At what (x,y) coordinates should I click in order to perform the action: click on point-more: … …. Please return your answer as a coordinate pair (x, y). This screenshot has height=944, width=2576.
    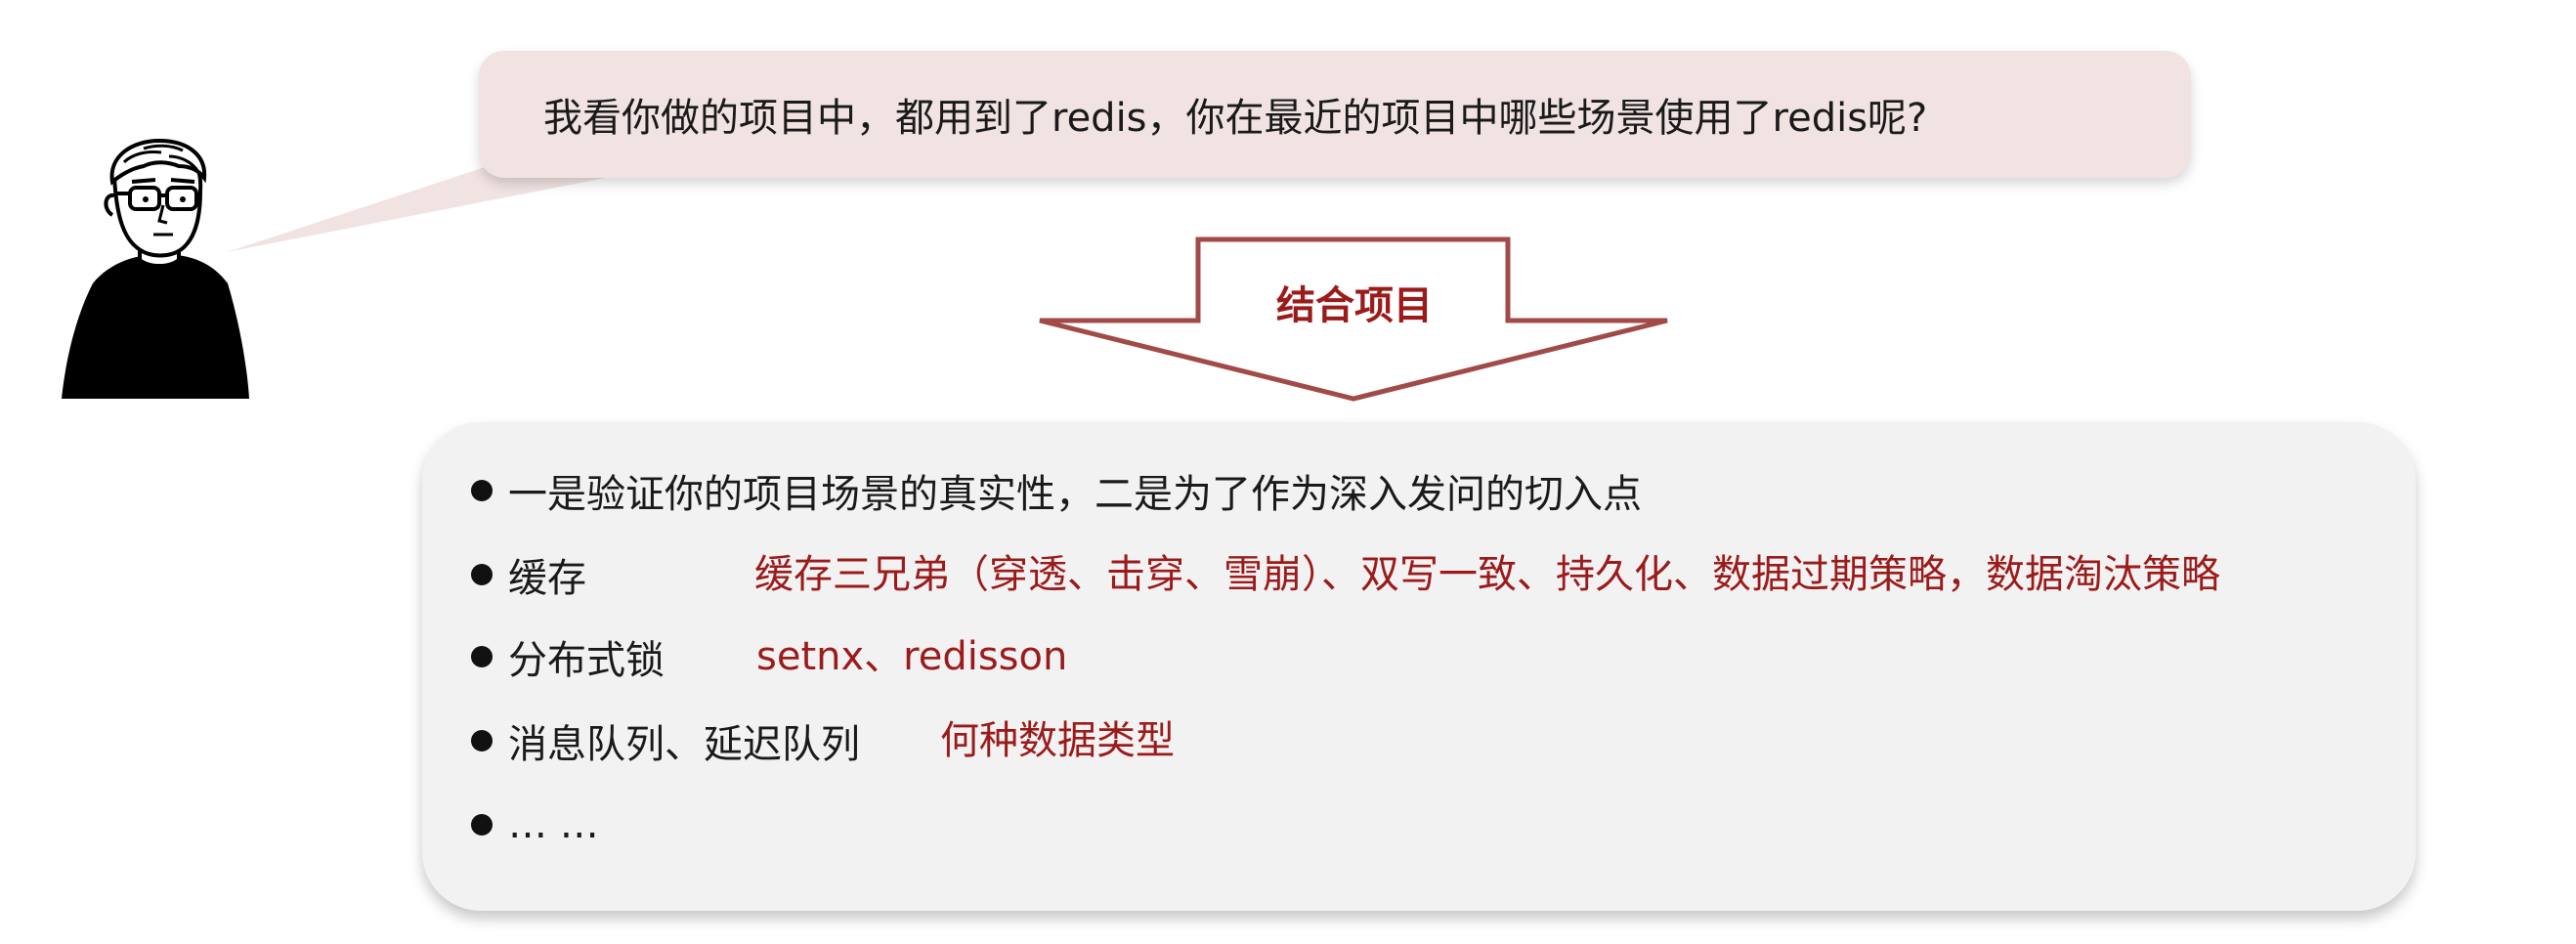
    Looking at the image, I should click on (535, 824).